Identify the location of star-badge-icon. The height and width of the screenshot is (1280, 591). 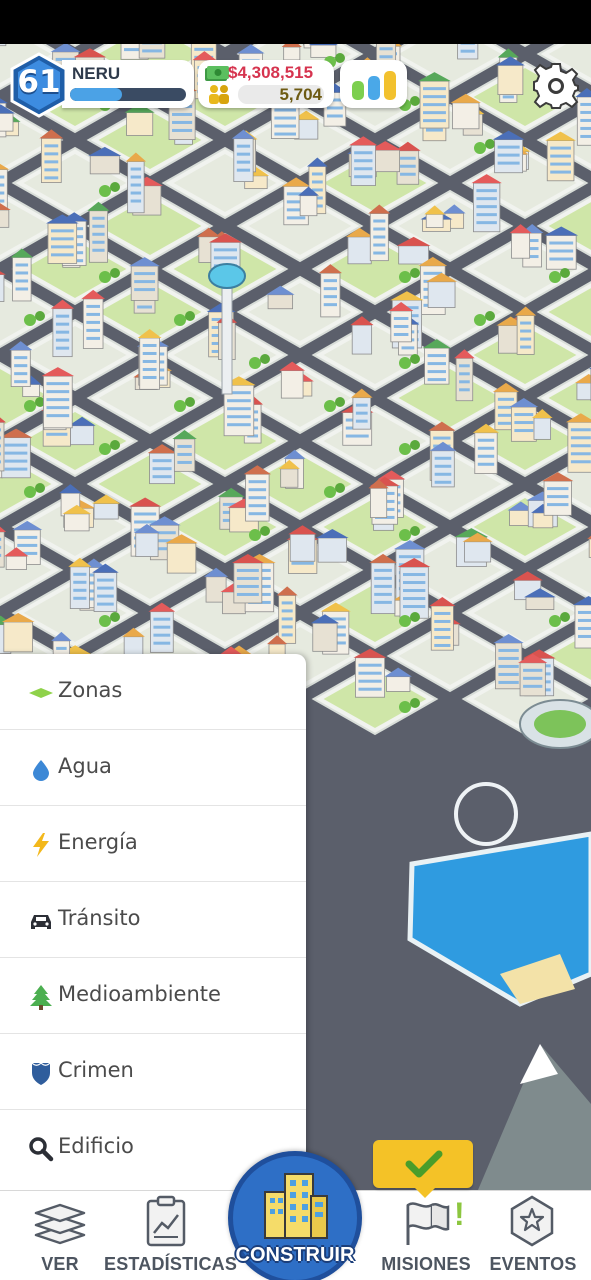
(532, 1221).